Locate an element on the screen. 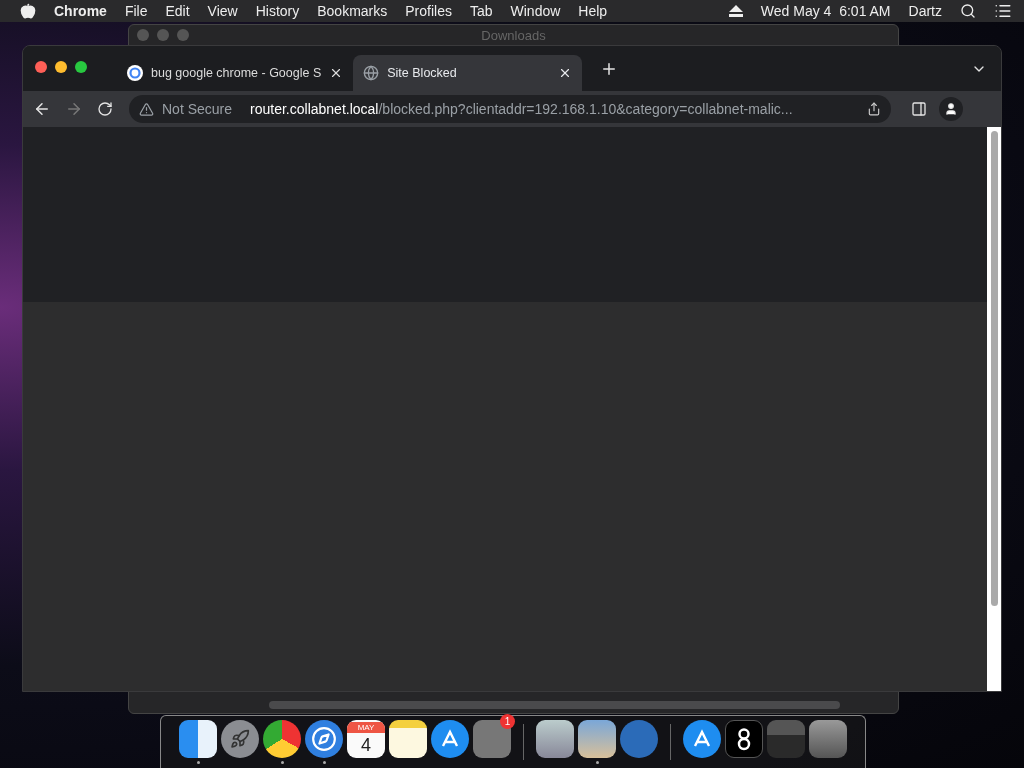 The width and height of the screenshot is (1024, 768). calendar-day: 4 is located at coordinates (366, 744).